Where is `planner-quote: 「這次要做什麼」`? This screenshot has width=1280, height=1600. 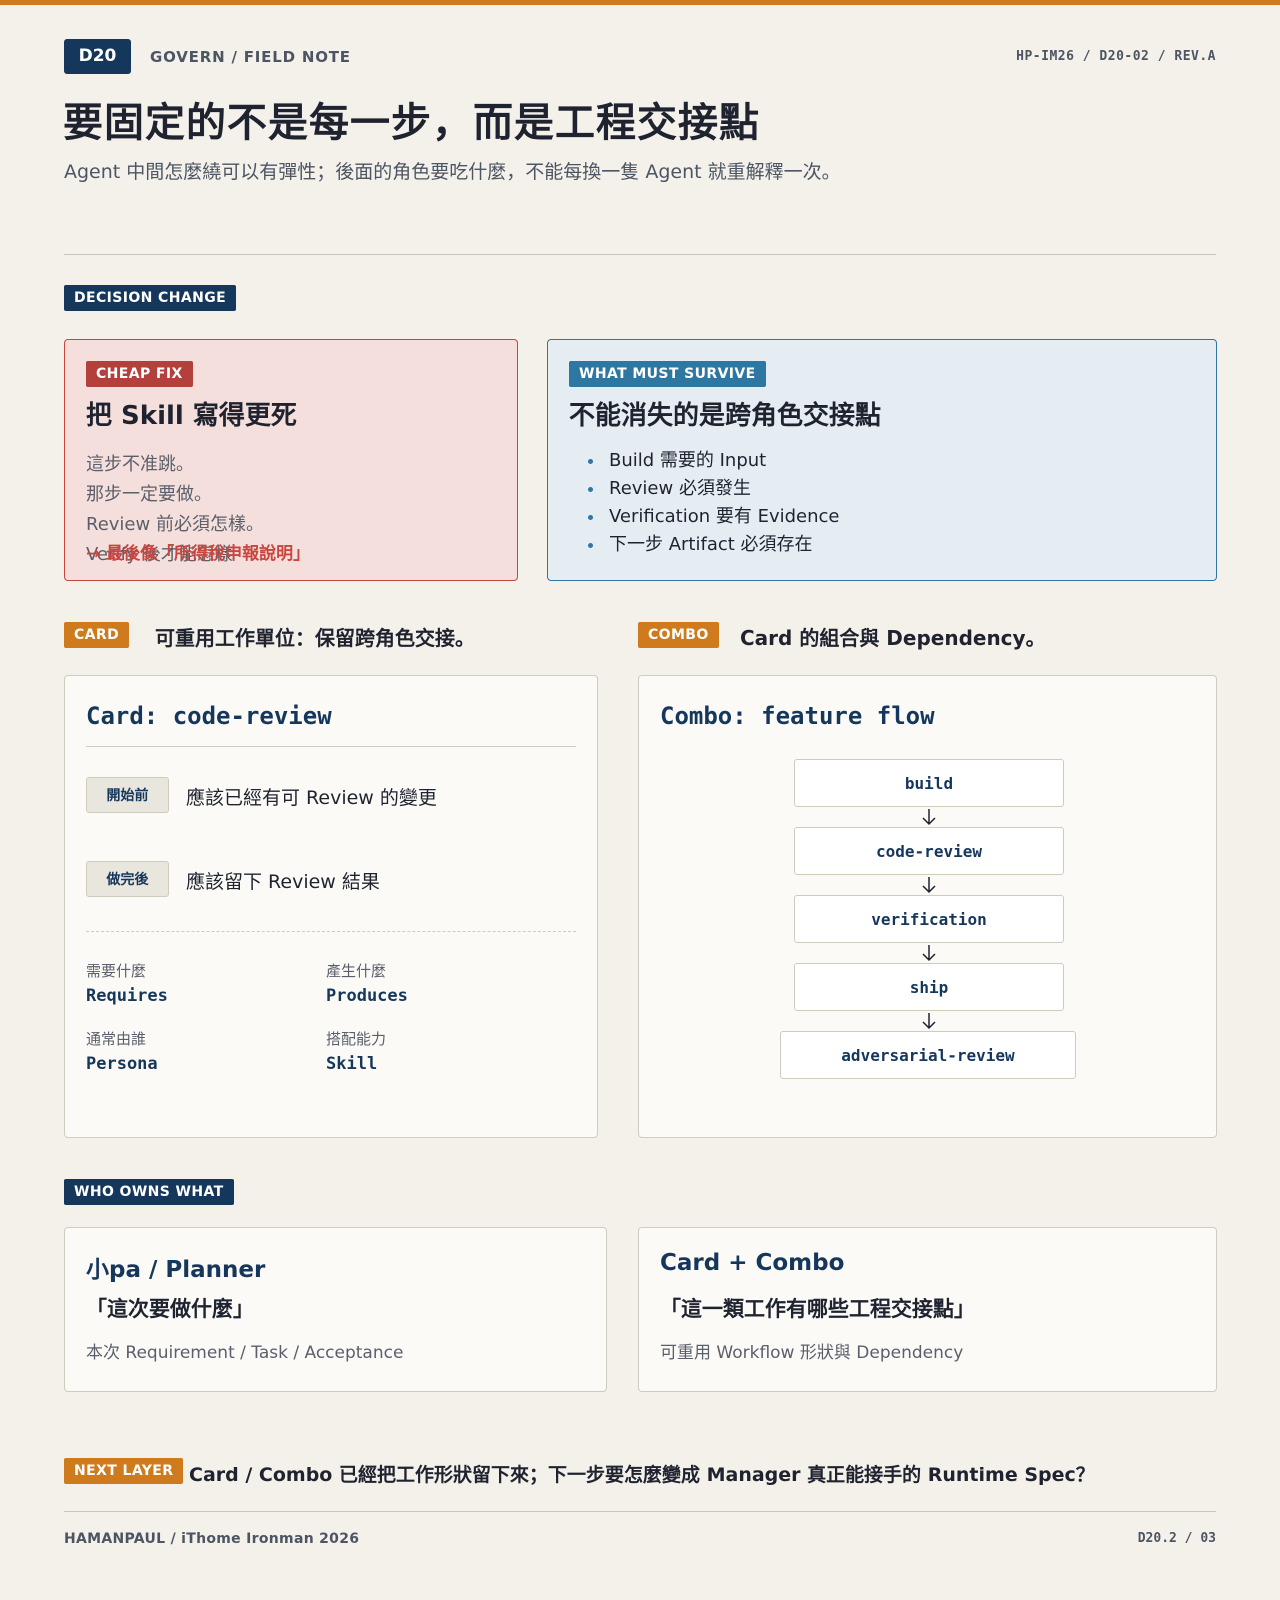
planner-quote: 「這次要做什麼」 is located at coordinates (170, 1309).